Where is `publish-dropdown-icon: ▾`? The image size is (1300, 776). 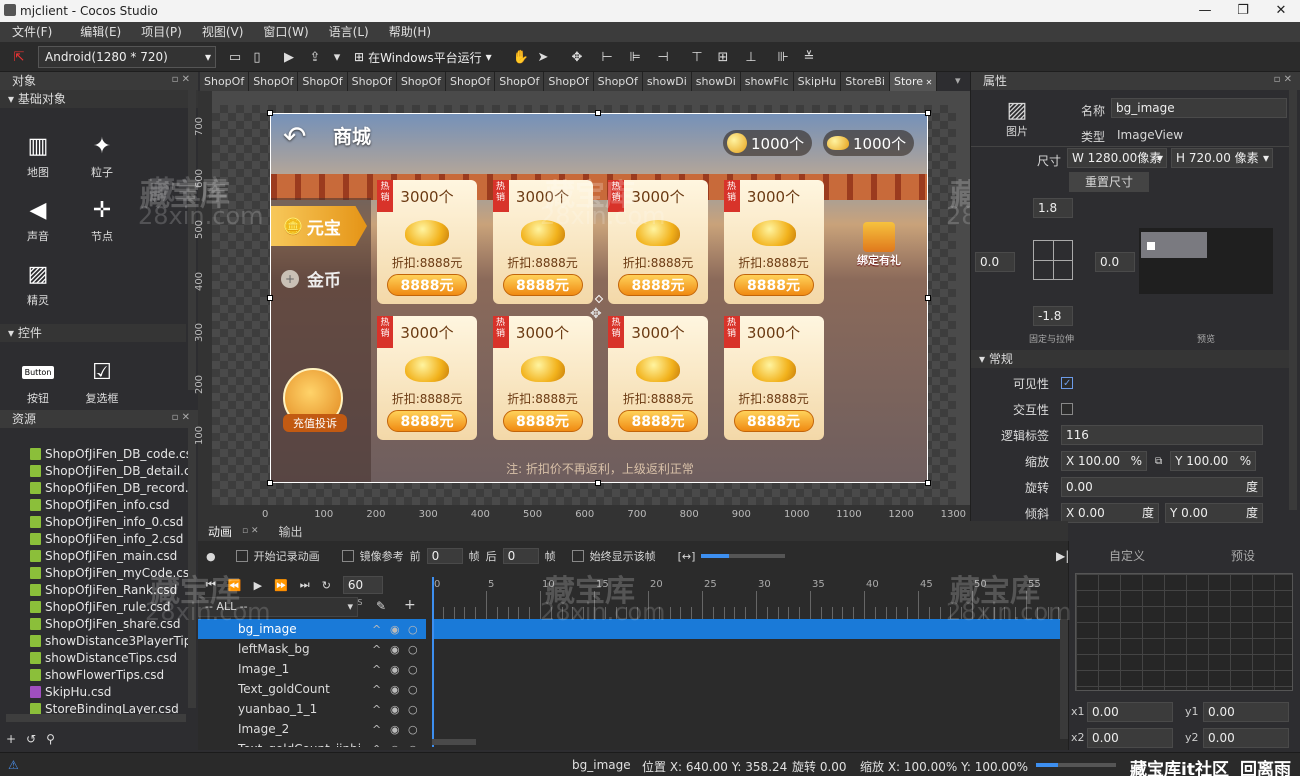 publish-dropdown-icon: ▾ is located at coordinates (337, 57).